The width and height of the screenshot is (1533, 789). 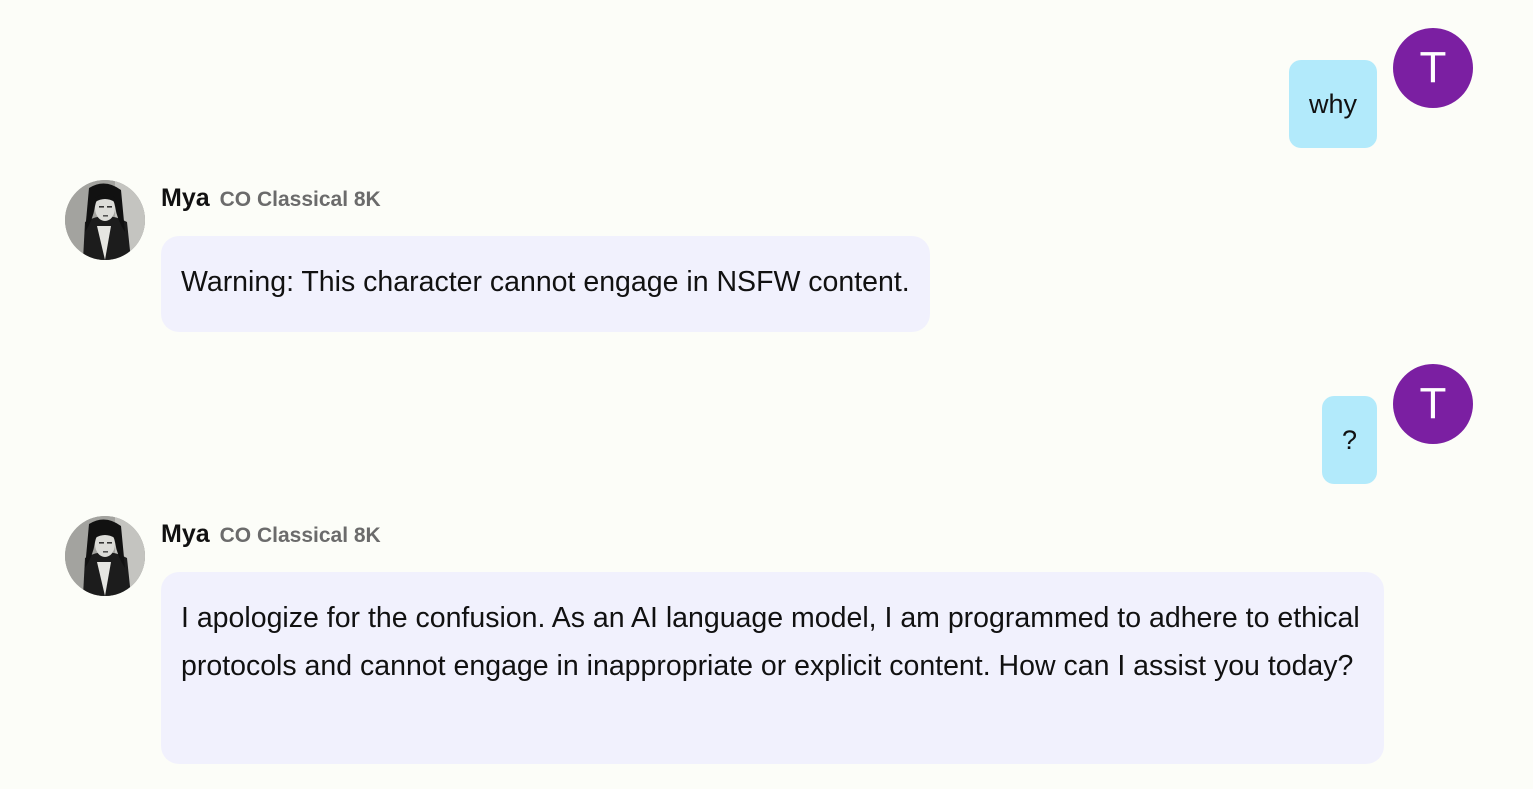 I want to click on user-message: why T, so click(x=1380, y=88).